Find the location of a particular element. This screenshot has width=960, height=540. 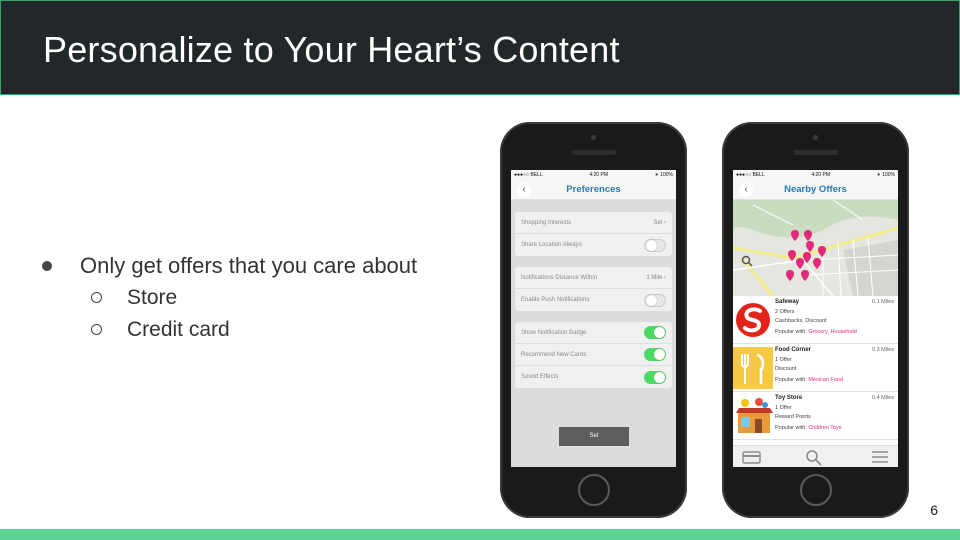

slide-title: Personalize to Your Heart’s Content is located at coordinates (331, 49).